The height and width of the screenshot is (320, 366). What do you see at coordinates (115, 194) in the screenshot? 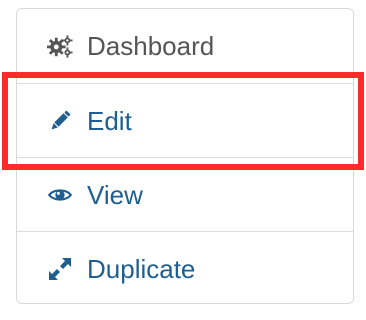
I see `menu-item-label: View` at bounding box center [115, 194].